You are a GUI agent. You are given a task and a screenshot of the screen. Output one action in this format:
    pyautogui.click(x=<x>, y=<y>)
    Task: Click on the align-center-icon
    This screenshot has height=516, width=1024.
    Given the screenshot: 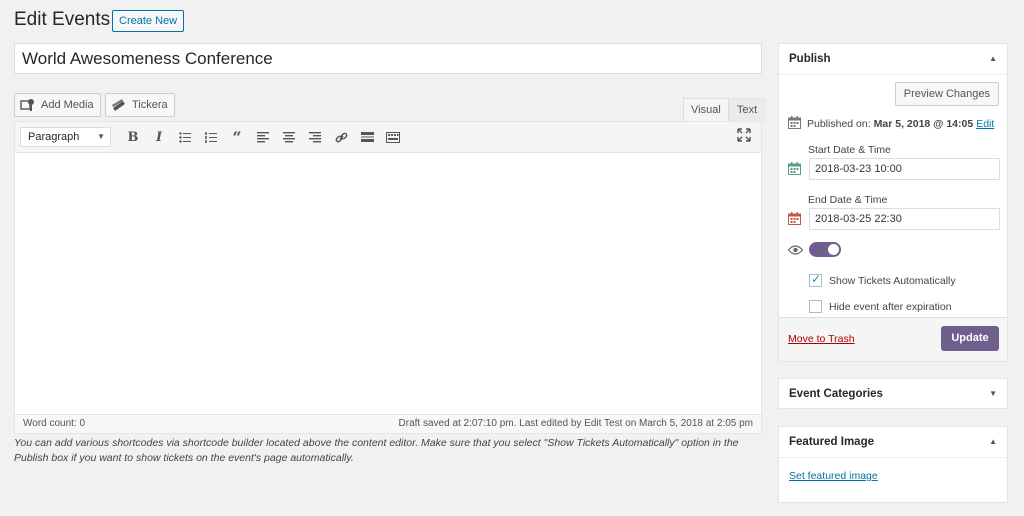 What is the action you would take?
    pyautogui.click(x=289, y=137)
    